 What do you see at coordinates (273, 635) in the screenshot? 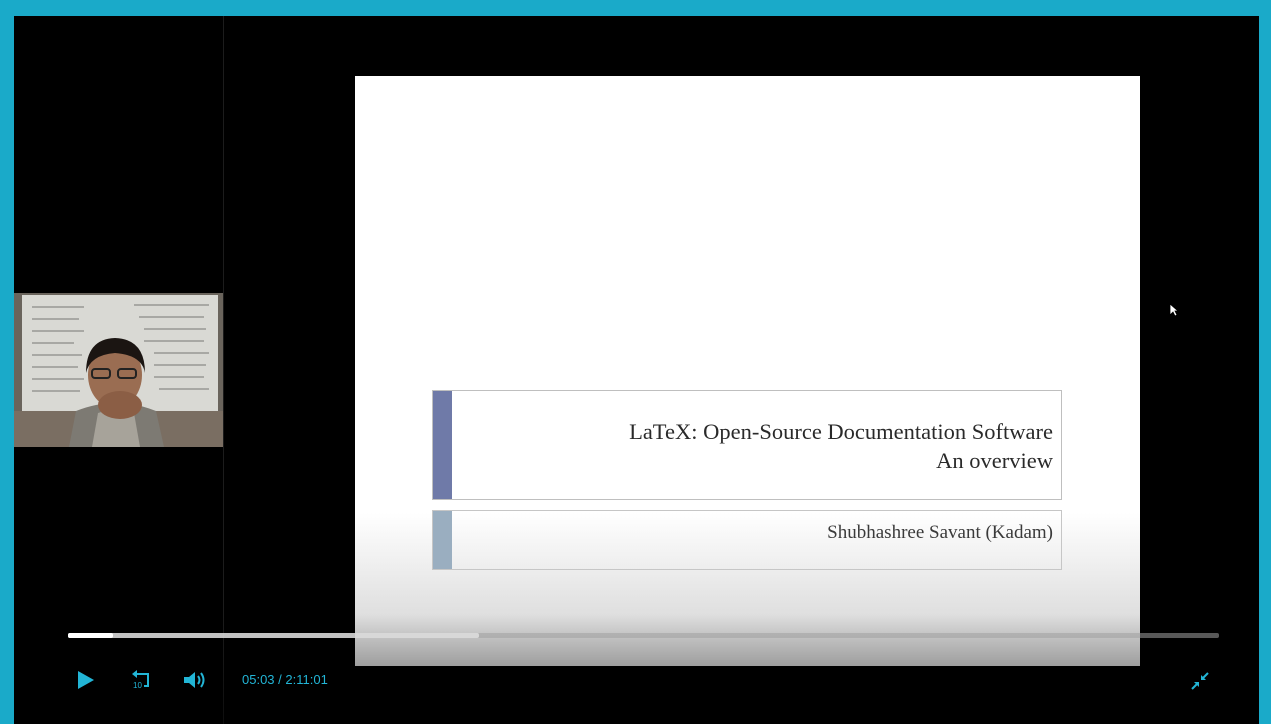
I see `seek-bar-buffered` at bounding box center [273, 635].